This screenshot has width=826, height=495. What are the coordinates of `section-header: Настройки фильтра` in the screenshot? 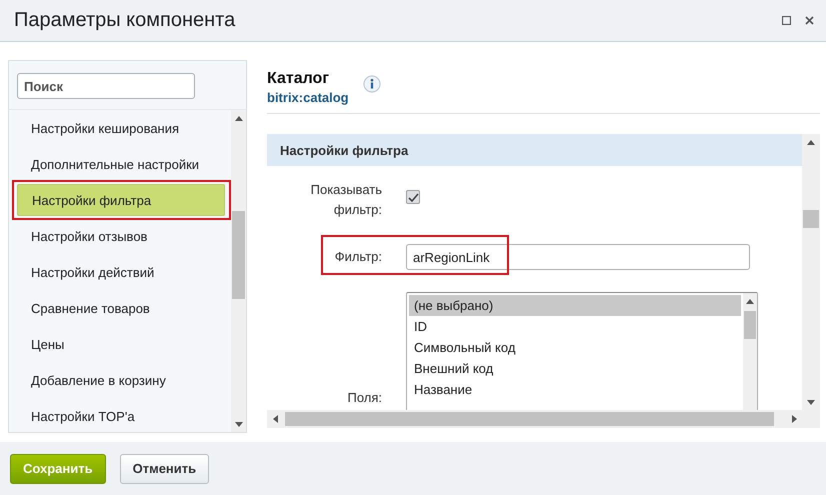 It's located at (534, 150).